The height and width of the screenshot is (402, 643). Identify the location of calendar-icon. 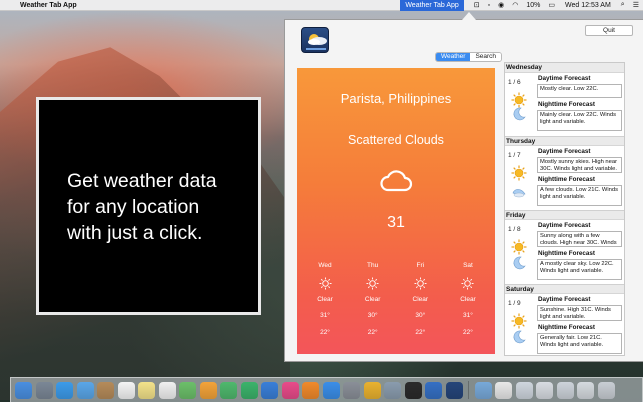
(126, 390).